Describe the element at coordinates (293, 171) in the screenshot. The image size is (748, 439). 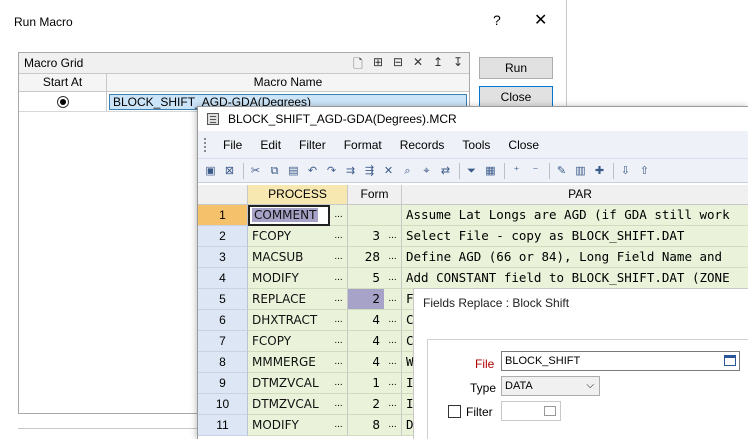
I see `paste-icon: ▤` at that location.